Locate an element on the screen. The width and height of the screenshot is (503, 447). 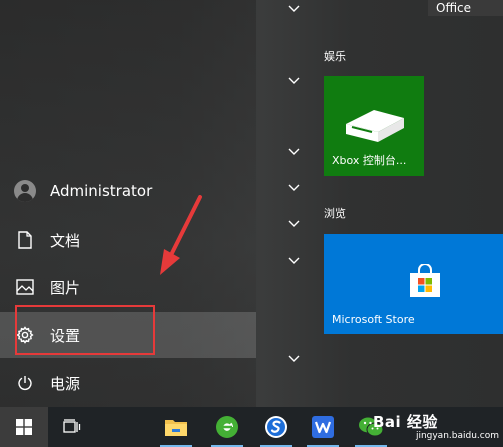
documents-label: 文档 is located at coordinates (65, 240).